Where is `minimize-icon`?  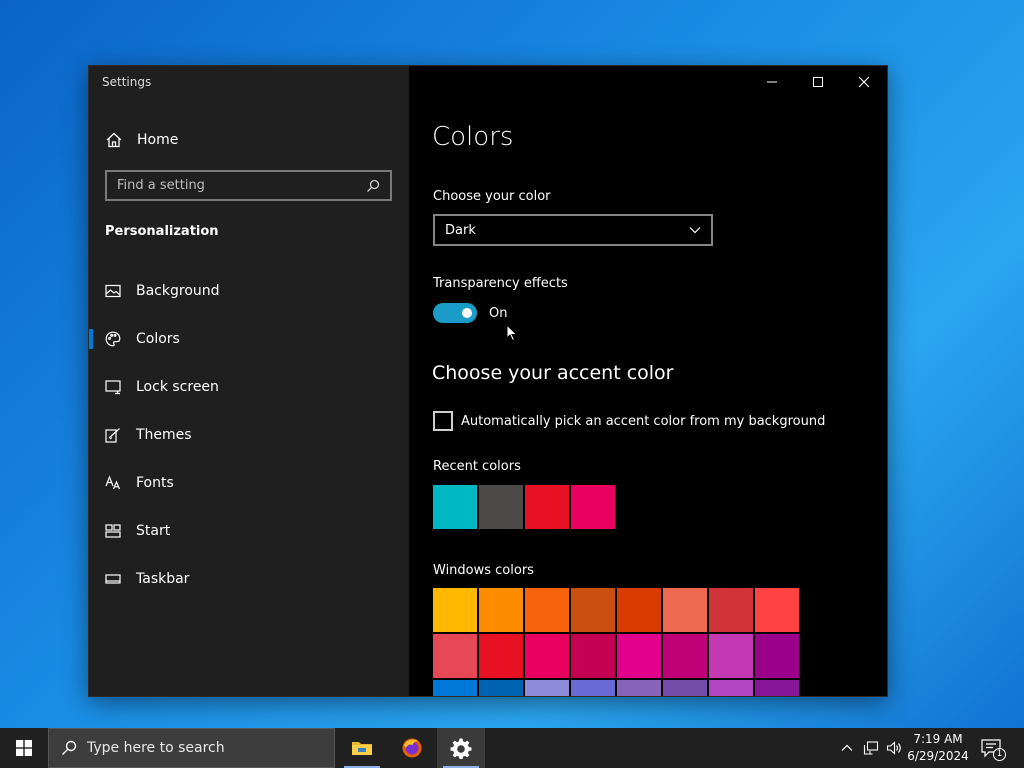
minimize-icon is located at coordinates (772, 82).